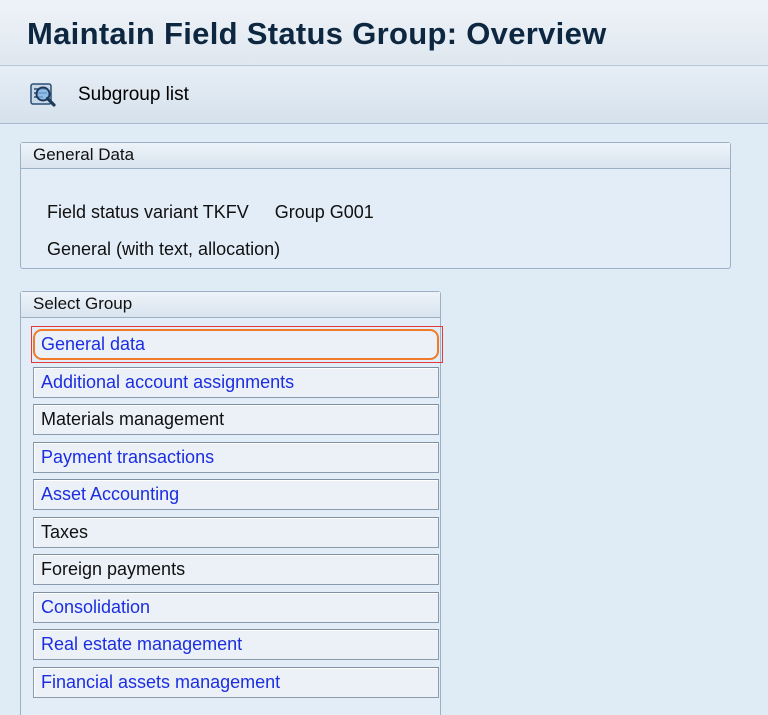 This screenshot has height=715, width=768. I want to click on group-id: Group G001, so click(324, 212).